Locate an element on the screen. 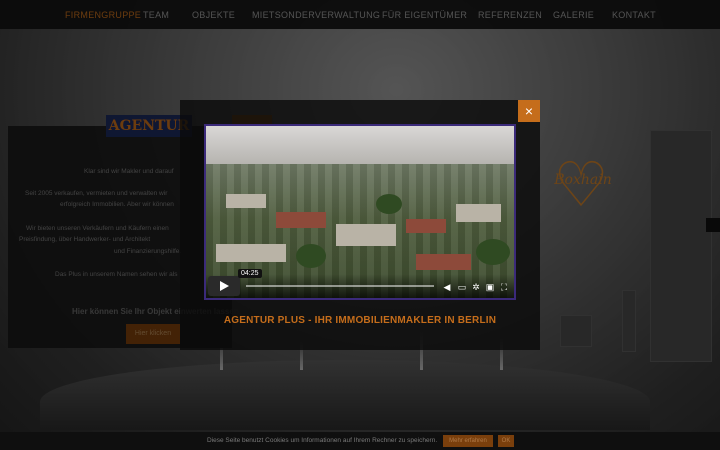  video-progress-bar is located at coordinates (340, 286).